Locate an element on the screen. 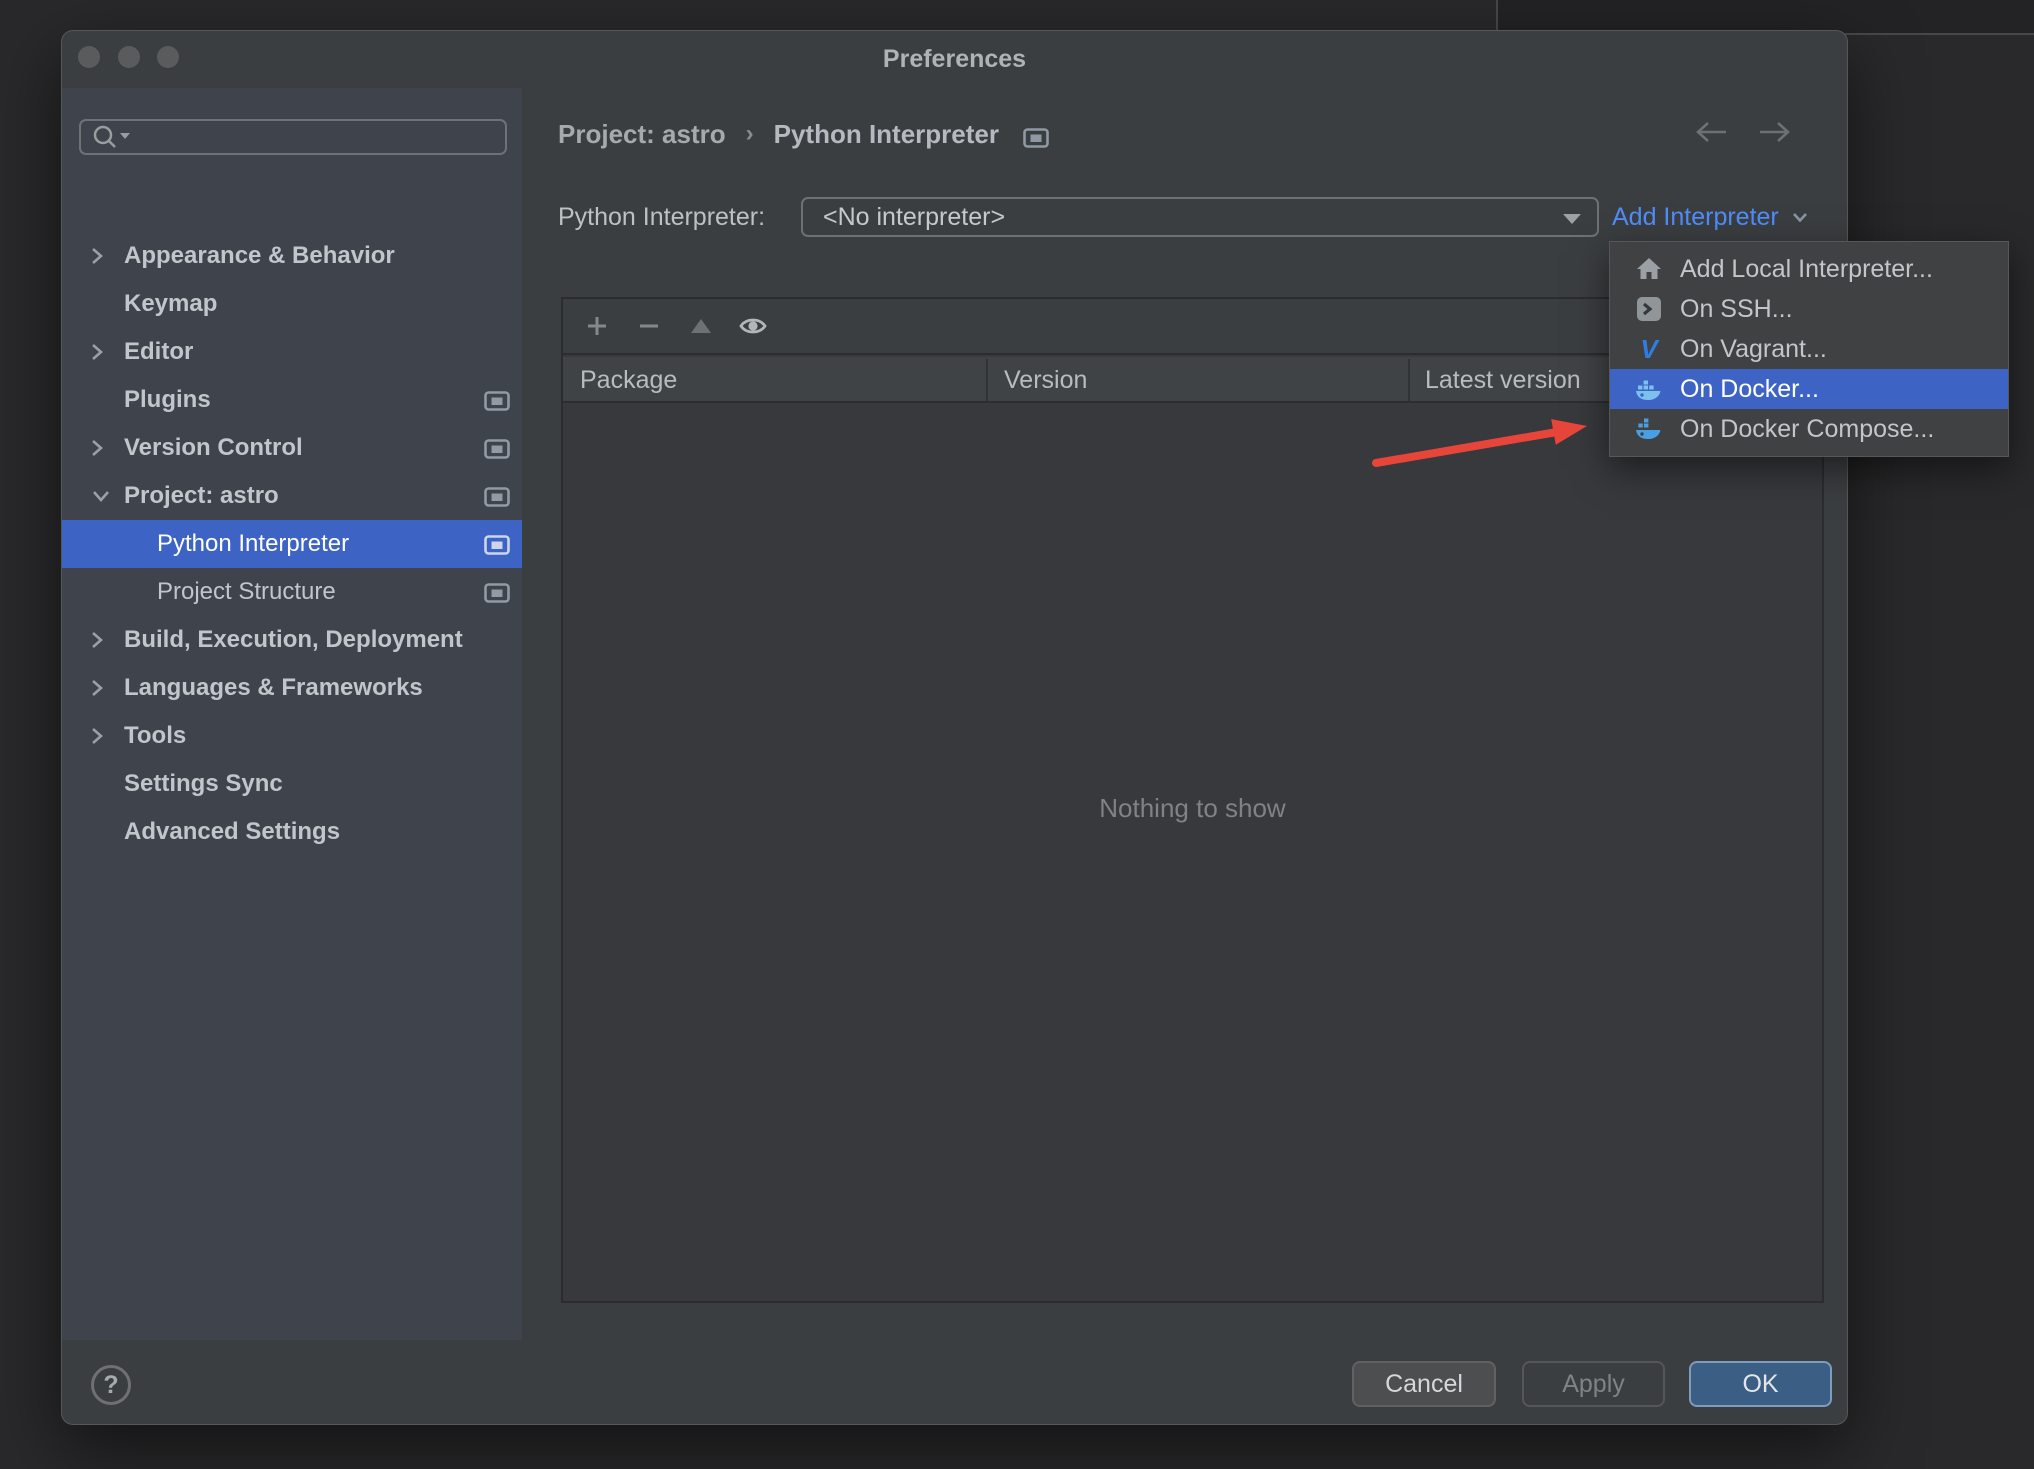 Image resolution: width=2034 pixels, height=1469 pixels. help-question-icon: ? is located at coordinates (111, 1384).